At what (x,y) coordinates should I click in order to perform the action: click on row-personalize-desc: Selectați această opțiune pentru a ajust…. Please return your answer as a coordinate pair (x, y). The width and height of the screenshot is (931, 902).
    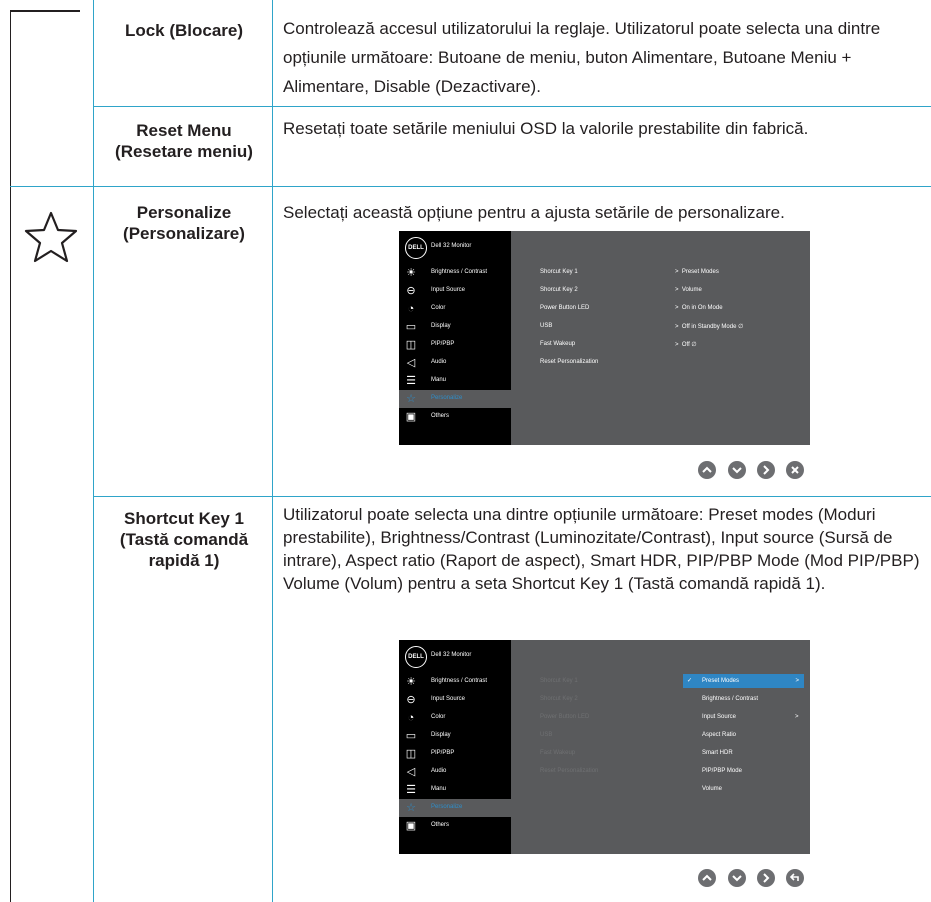
    Looking at the image, I should click on (534, 212).